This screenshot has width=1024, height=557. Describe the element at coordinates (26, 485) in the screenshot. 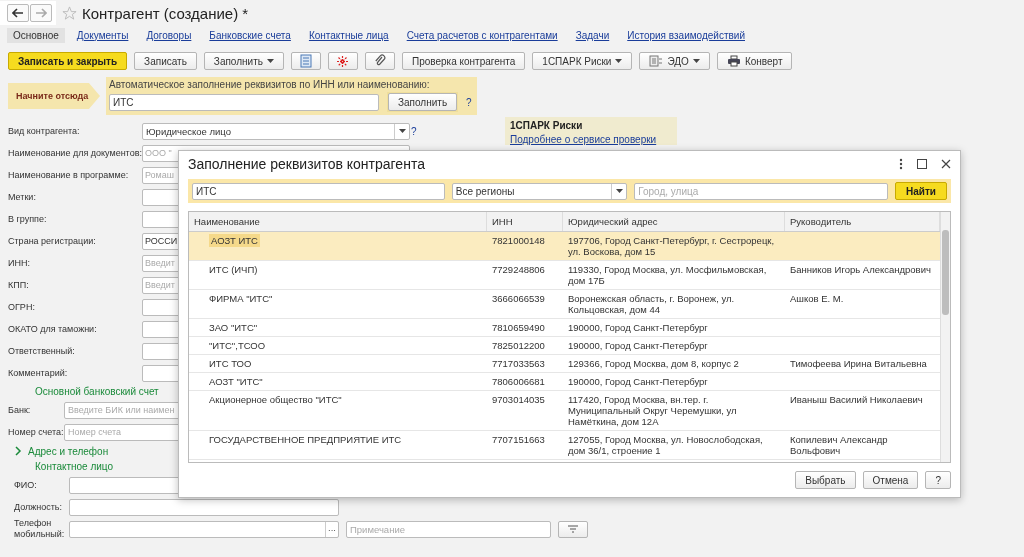

I see `field-label: ФИО:` at that location.